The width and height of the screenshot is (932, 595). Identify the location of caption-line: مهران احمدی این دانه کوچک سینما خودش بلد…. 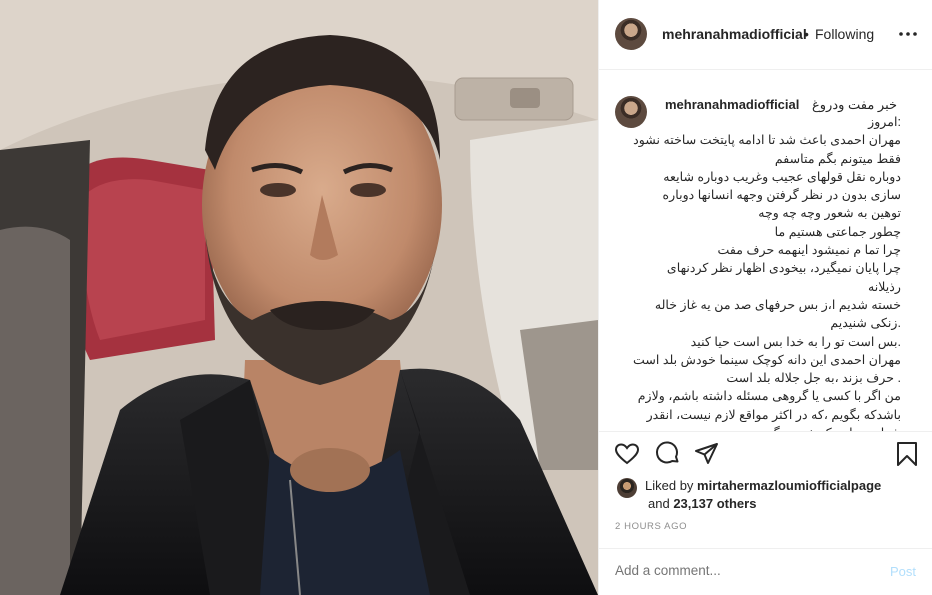
(766, 359).